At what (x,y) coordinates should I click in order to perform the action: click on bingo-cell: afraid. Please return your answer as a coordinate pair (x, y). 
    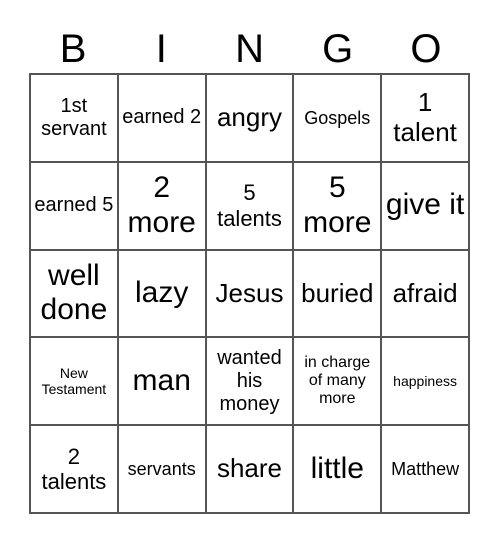
    Looking at the image, I should click on (425, 293).